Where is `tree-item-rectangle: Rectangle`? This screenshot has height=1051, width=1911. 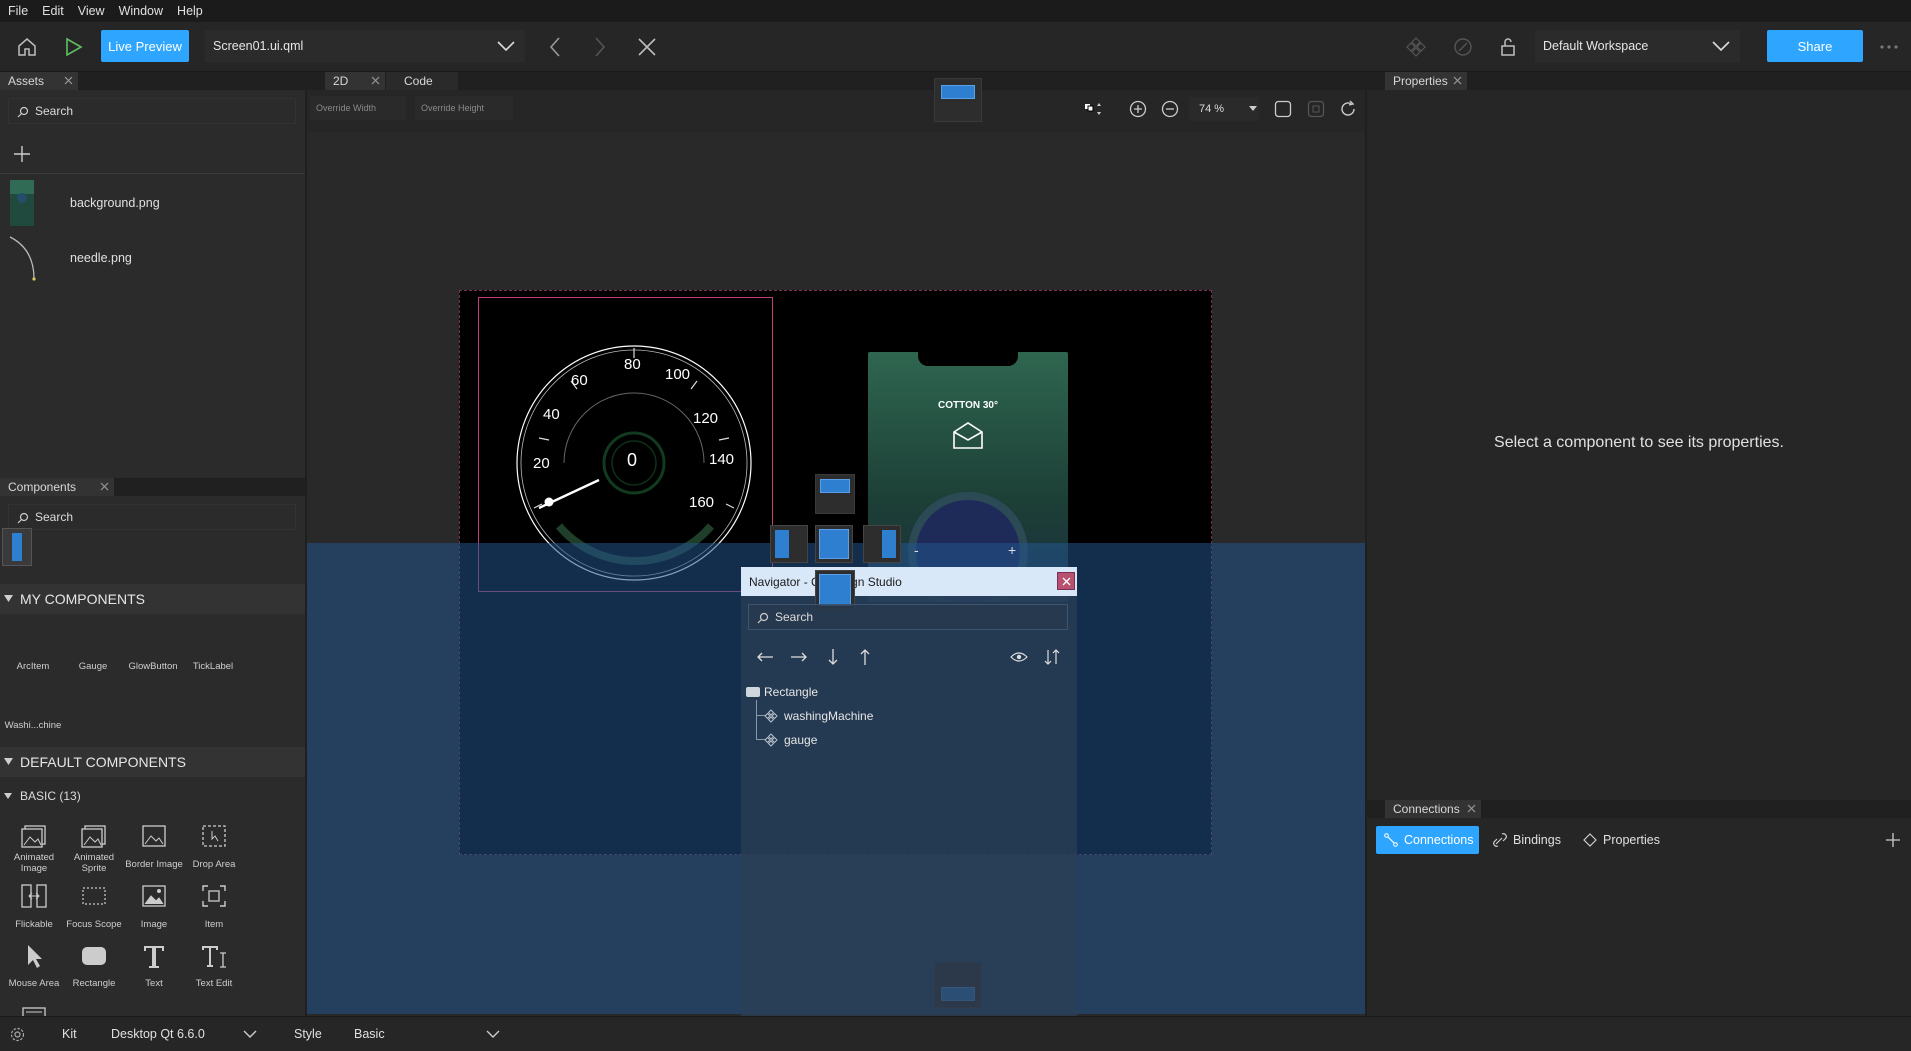
tree-item-rectangle: Rectangle is located at coordinates (903, 692).